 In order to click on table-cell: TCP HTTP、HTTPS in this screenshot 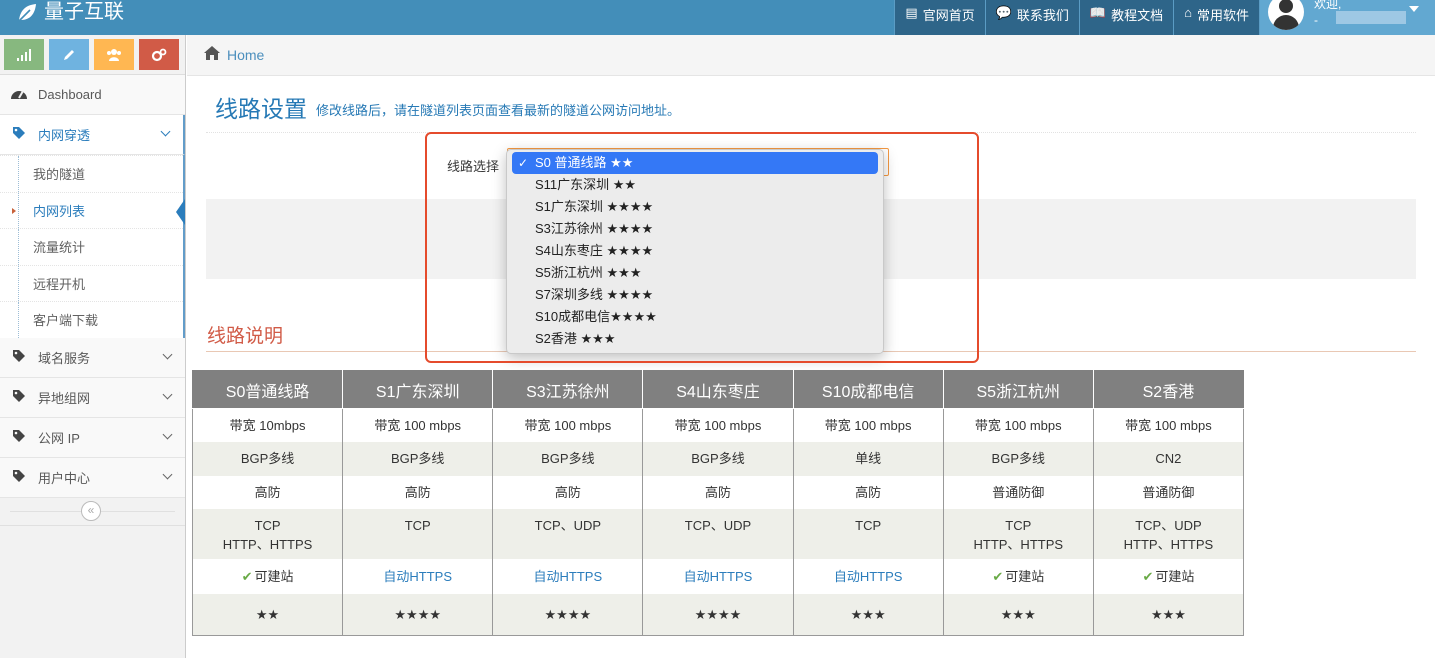, I will do `click(1018, 533)`.